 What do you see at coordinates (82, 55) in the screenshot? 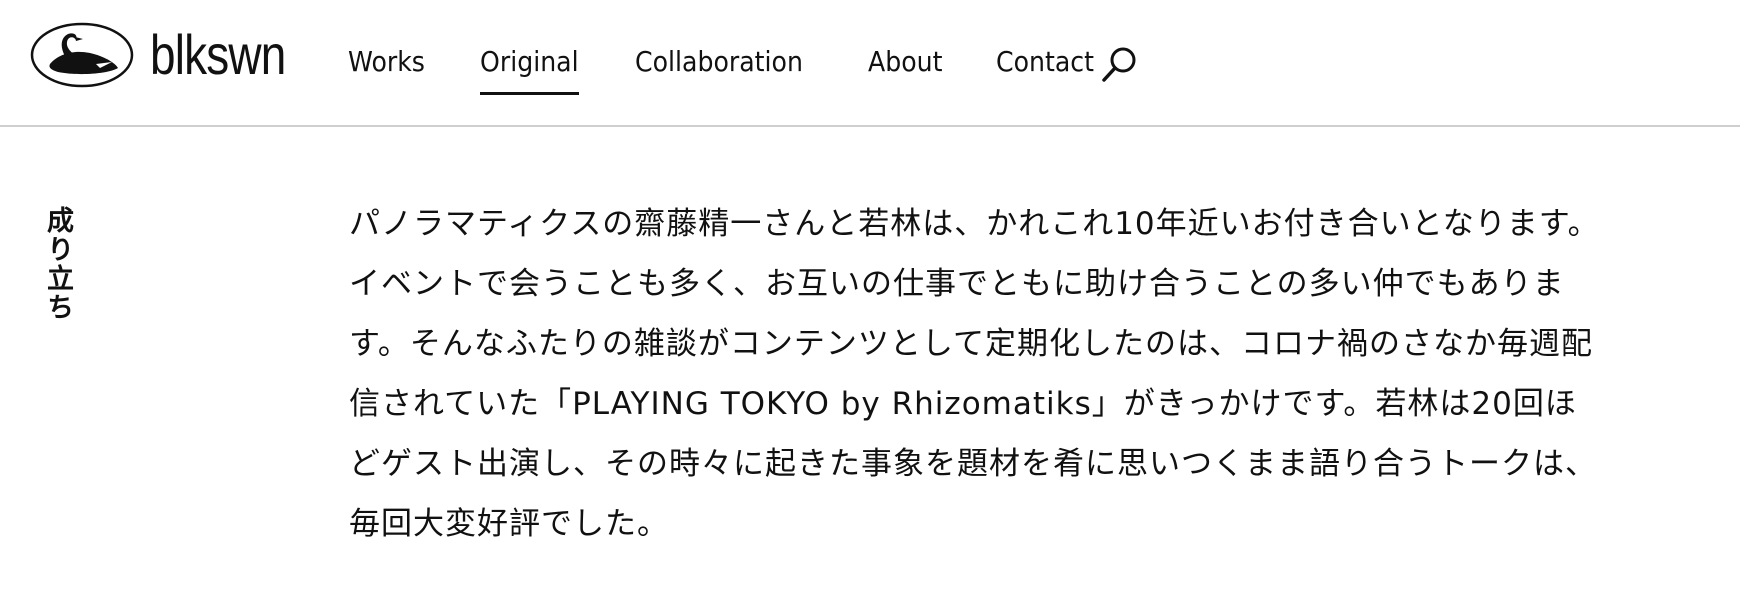
I see `swan-logo-icon` at bounding box center [82, 55].